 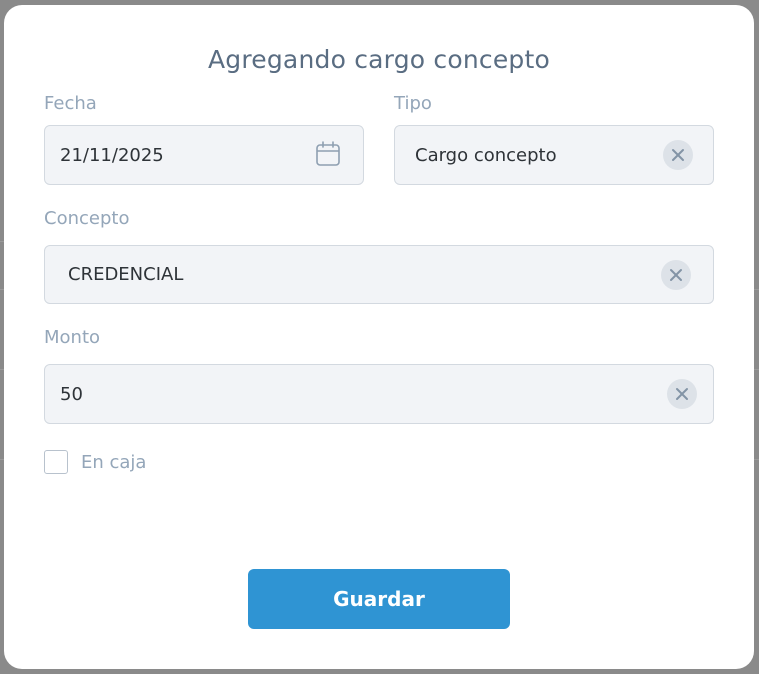 I want to click on tipo-value: Cargo concepto, so click(x=486, y=155).